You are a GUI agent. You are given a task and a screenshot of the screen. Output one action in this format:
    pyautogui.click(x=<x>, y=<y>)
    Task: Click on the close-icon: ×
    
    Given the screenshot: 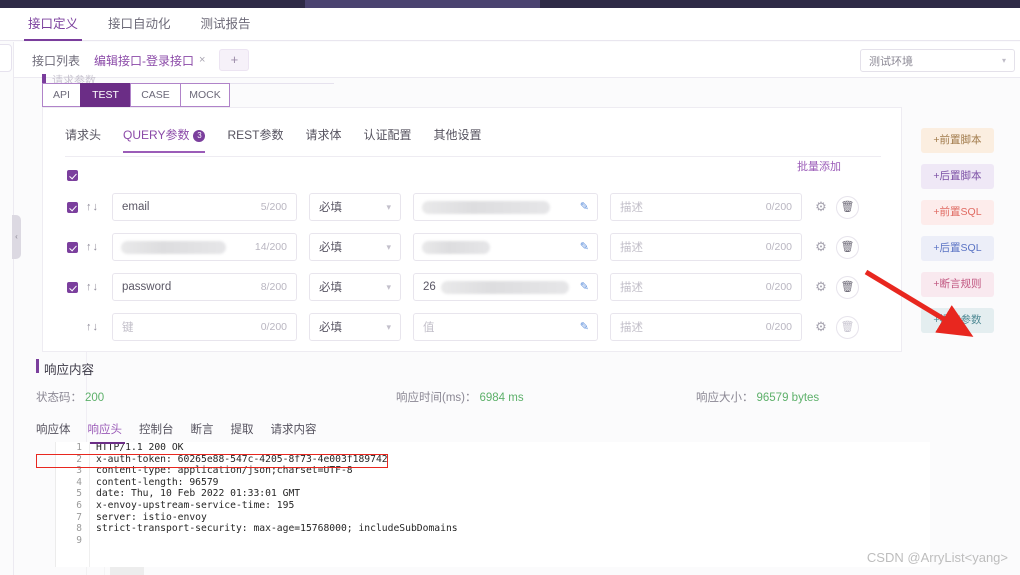 What is the action you would take?
    pyautogui.click(x=202, y=60)
    